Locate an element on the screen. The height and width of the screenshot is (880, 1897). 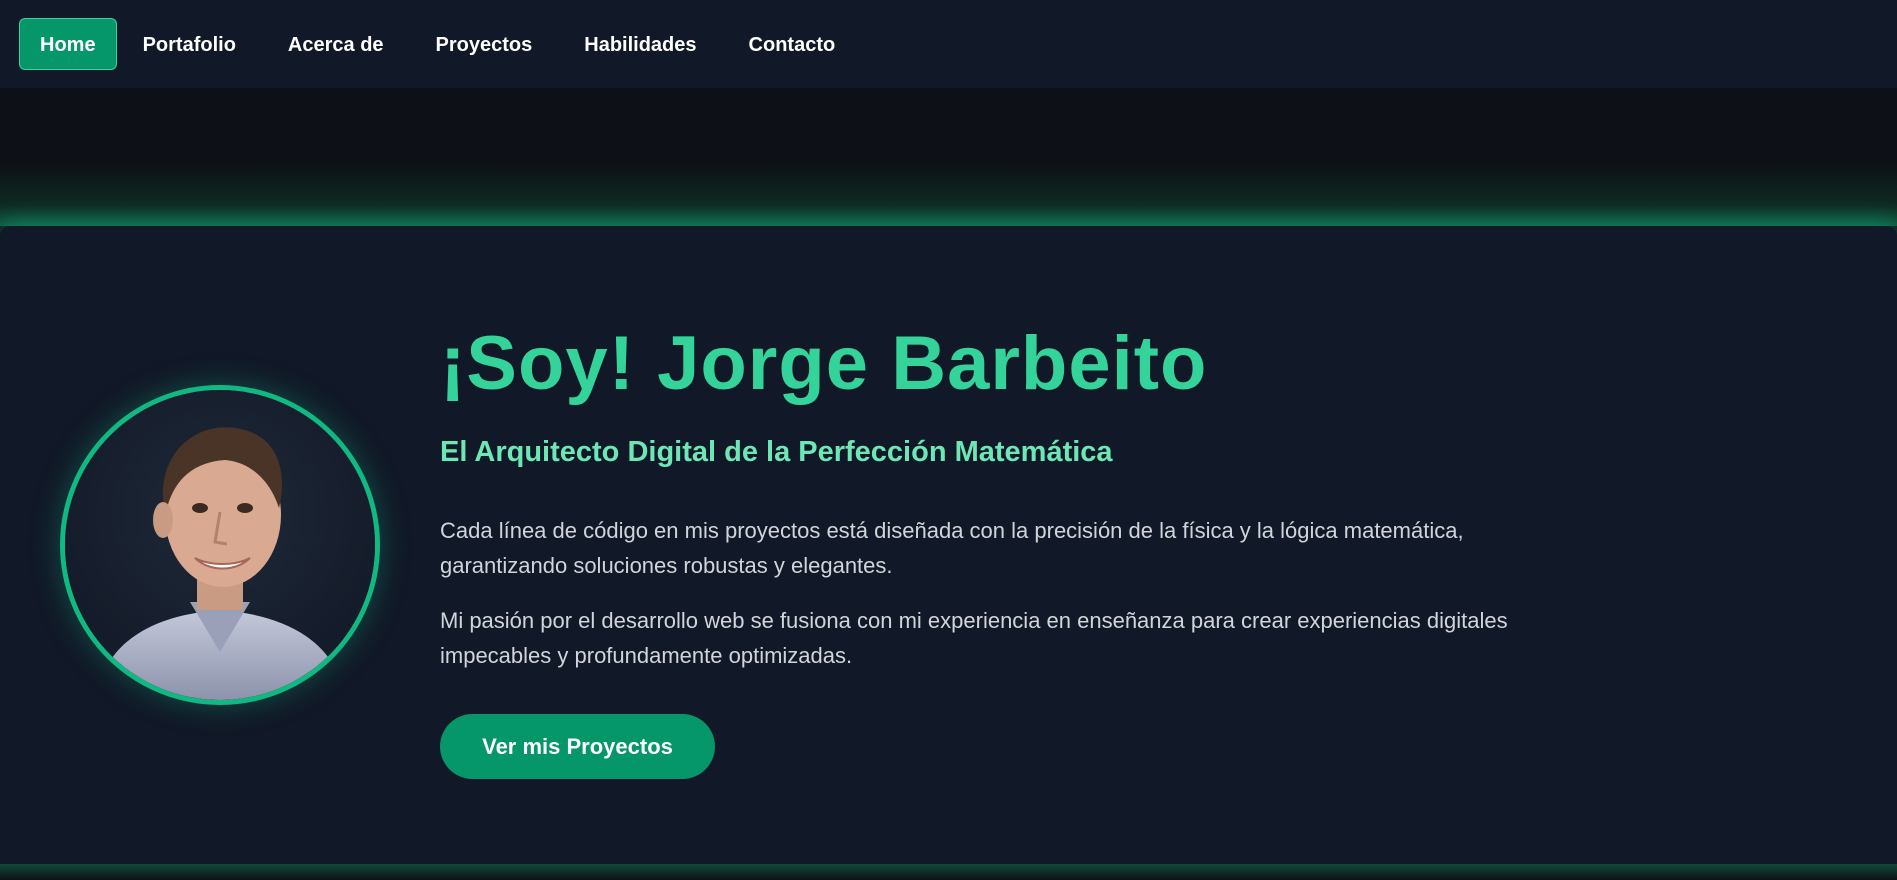
avatar is located at coordinates (220, 545).